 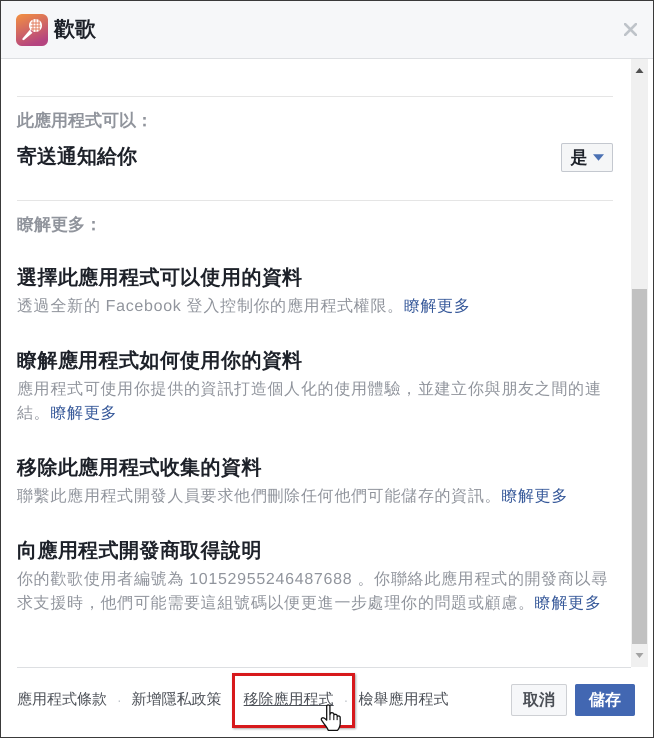 I want to click on footer-link: 移除應用程式, so click(x=289, y=700).